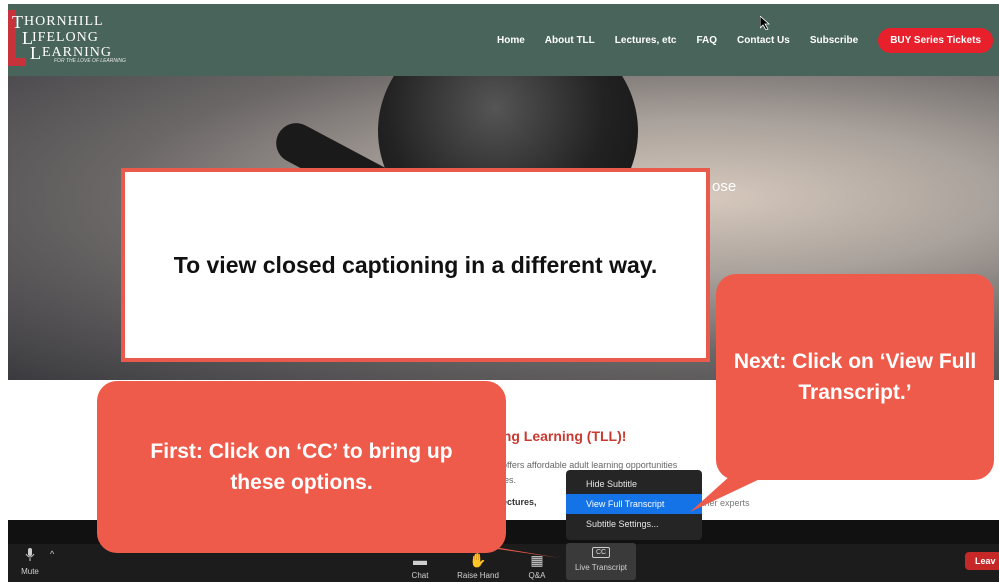 The width and height of the screenshot is (999, 582). Describe the element at coordinates (765, 23) in the screenshot. I see `mouse-cursor-icon` at that location.